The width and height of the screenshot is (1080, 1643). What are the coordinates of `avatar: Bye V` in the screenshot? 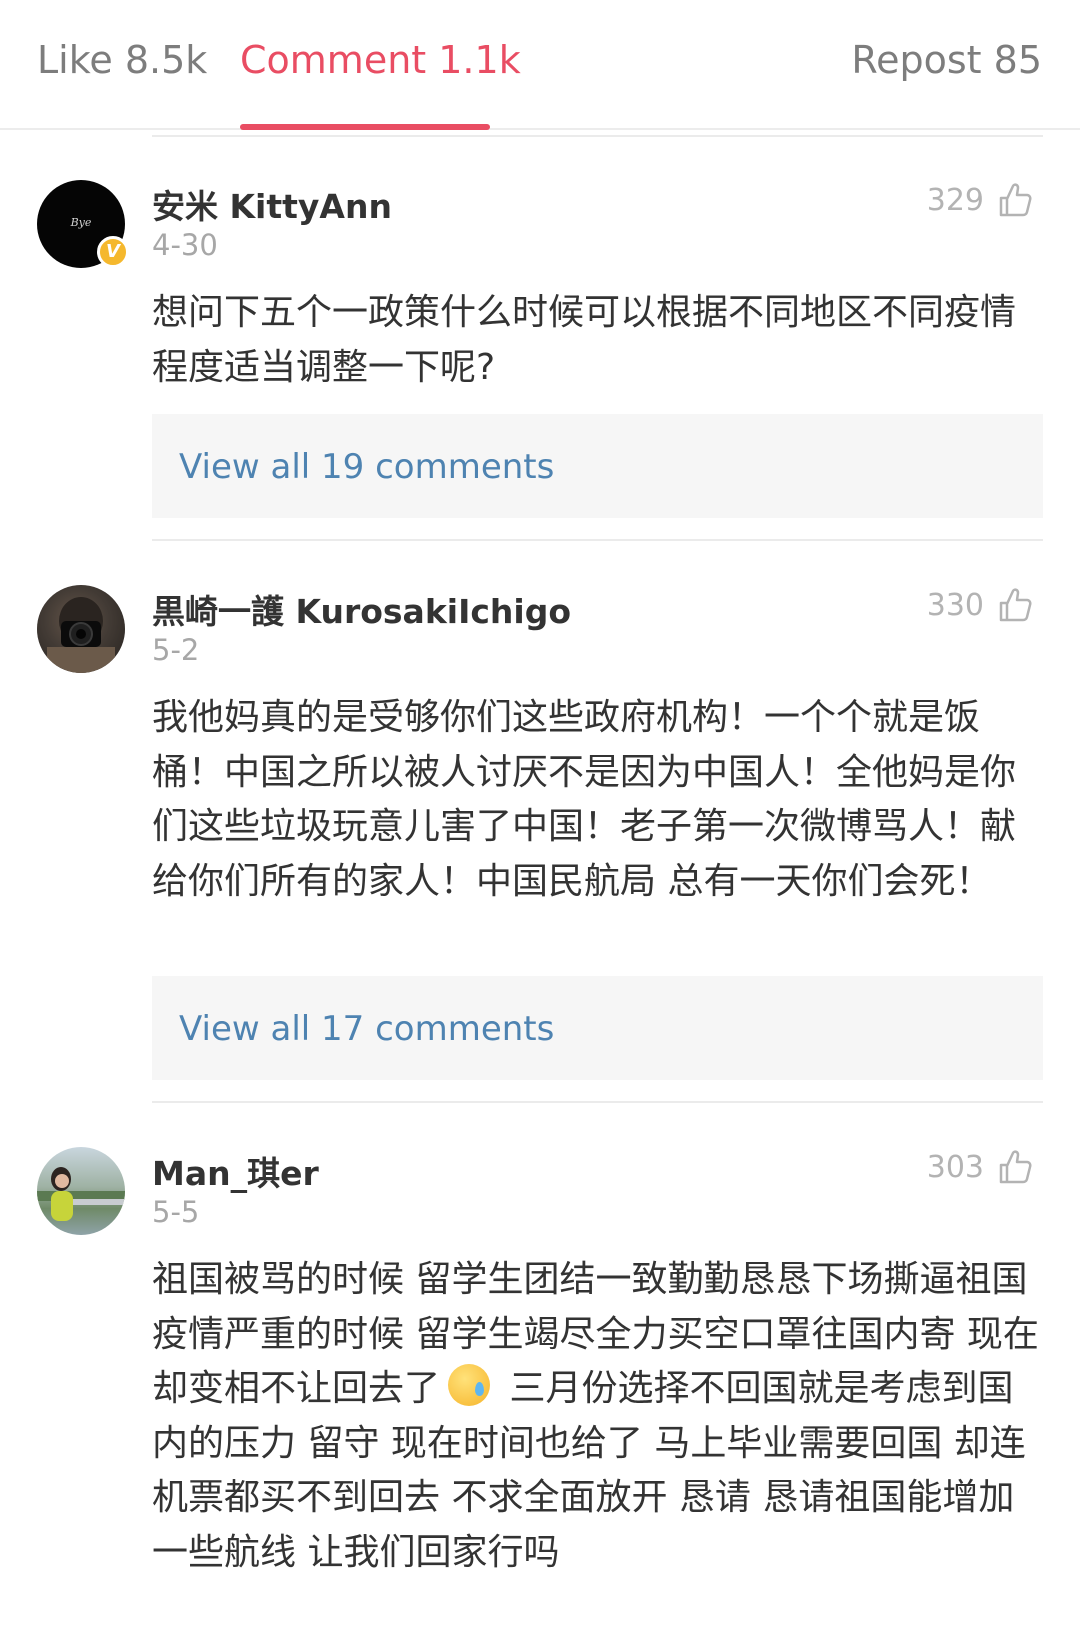 It's located at (85, 228).